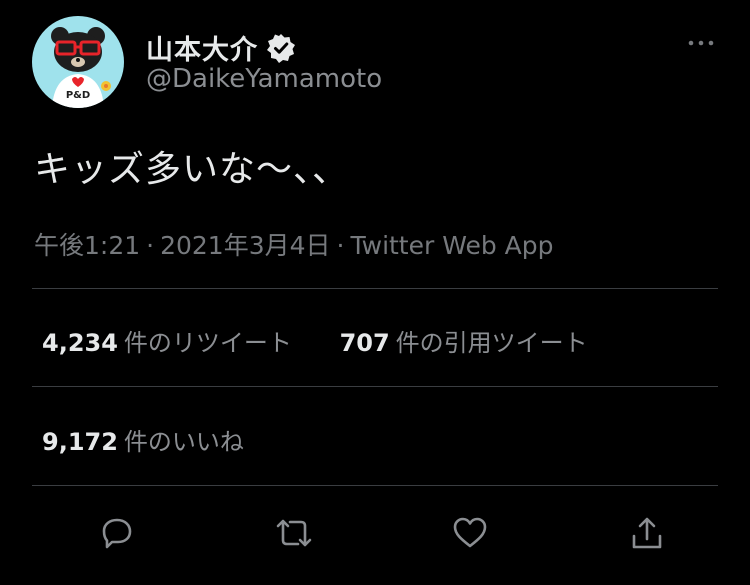 The image size is (750, 585). What do you see at coordinates (491, 343) in the screenshot?
I see `quotes-label: 件の引用ツイート` at bounding box center [491, 343].